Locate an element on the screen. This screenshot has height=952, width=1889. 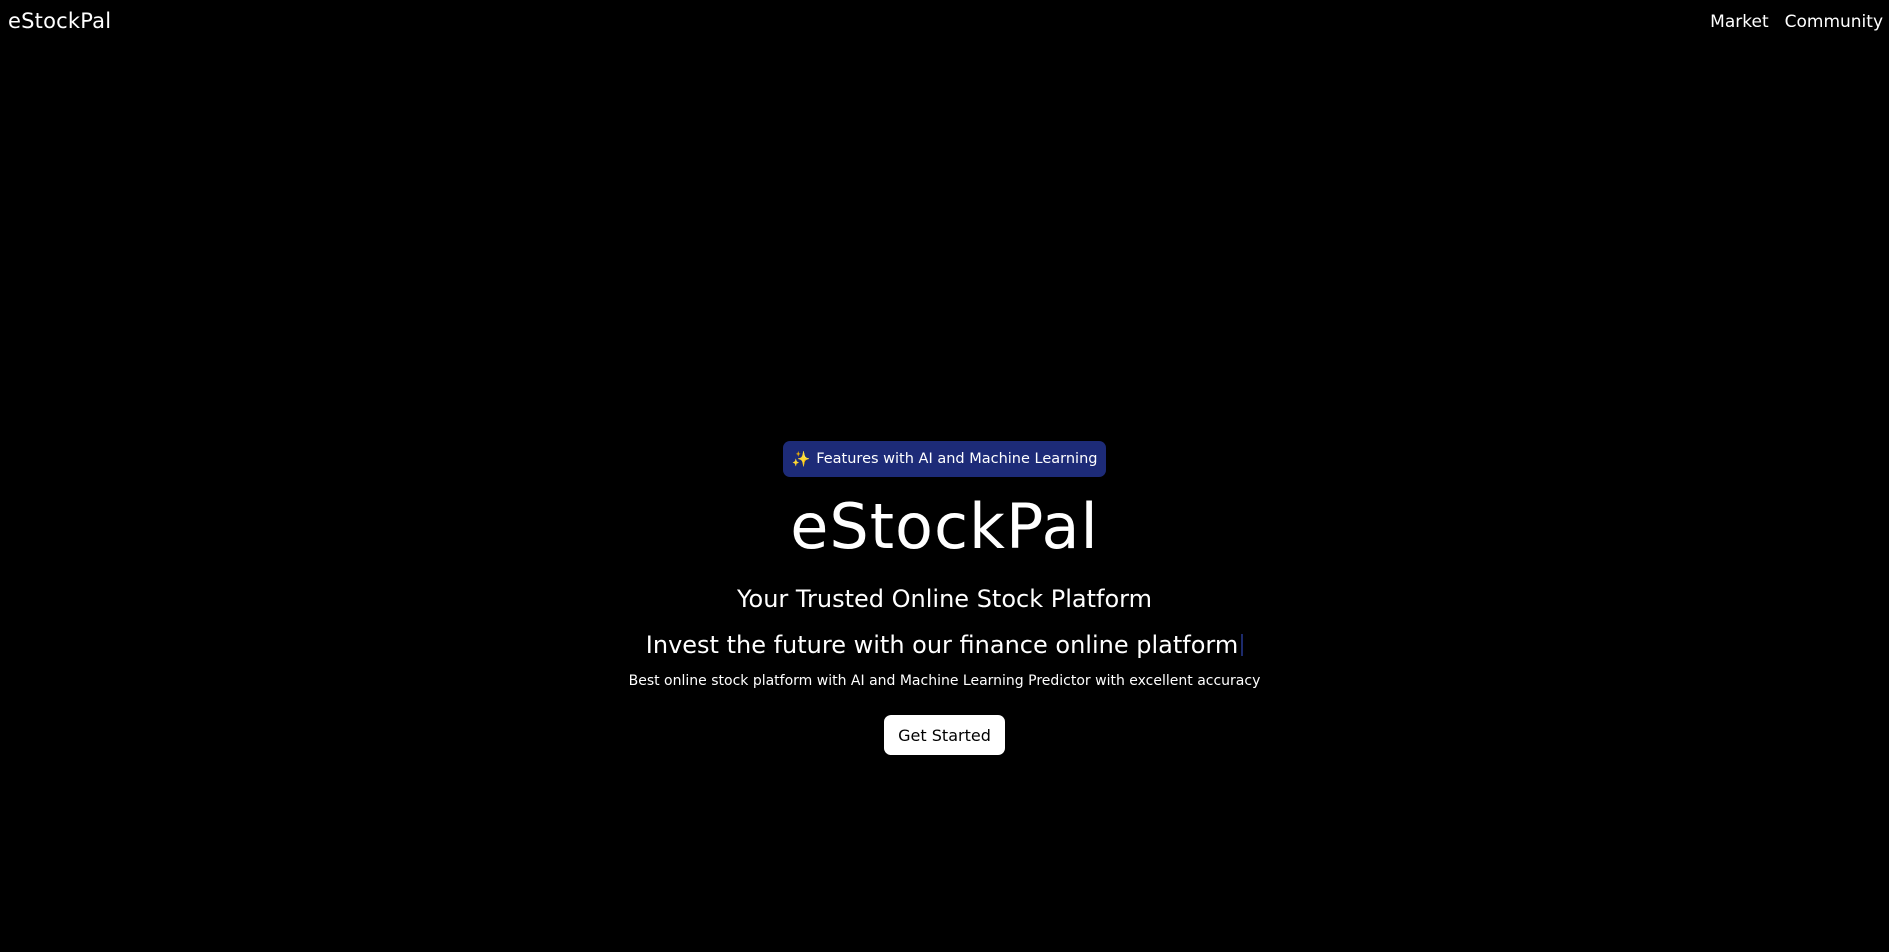
get-started-button: Get Started is located at coordinates (944, 735).